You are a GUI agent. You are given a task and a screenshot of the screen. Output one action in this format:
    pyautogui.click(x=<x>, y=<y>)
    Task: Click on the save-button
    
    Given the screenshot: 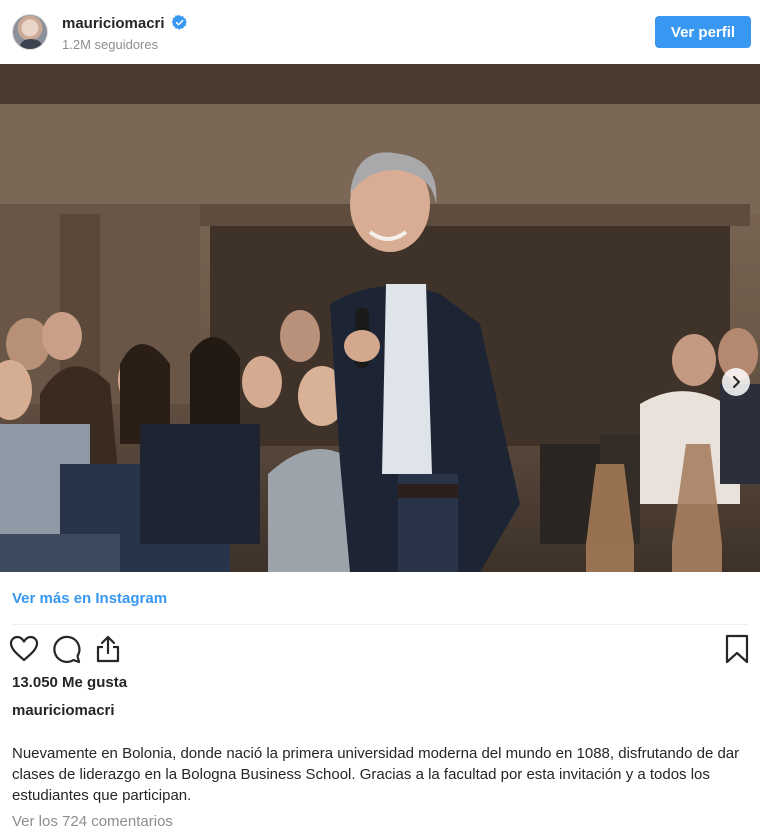 What is the action you would take?
    pyautogui.click(x=737, y=649)
    